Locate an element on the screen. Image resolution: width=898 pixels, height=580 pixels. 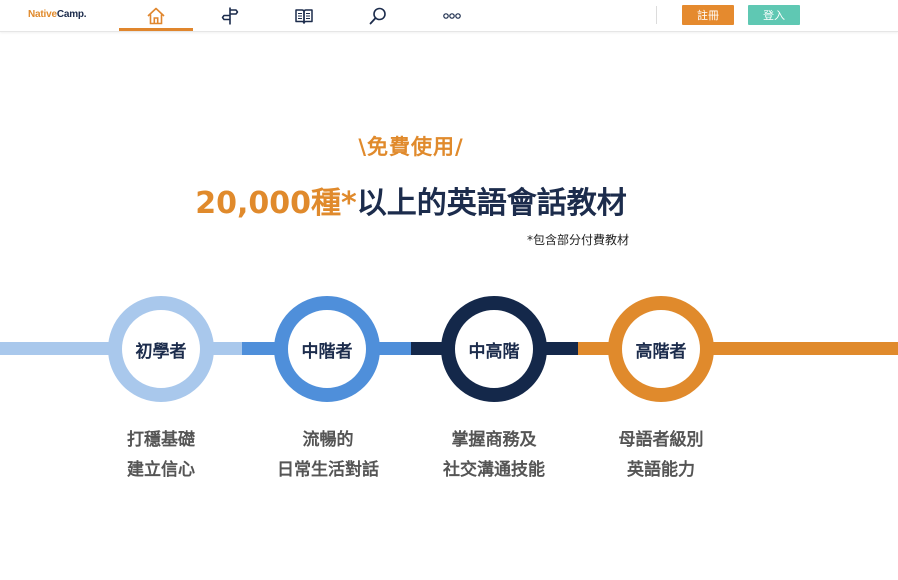
level-name: 中階者 is located at coordinates (327, 351).